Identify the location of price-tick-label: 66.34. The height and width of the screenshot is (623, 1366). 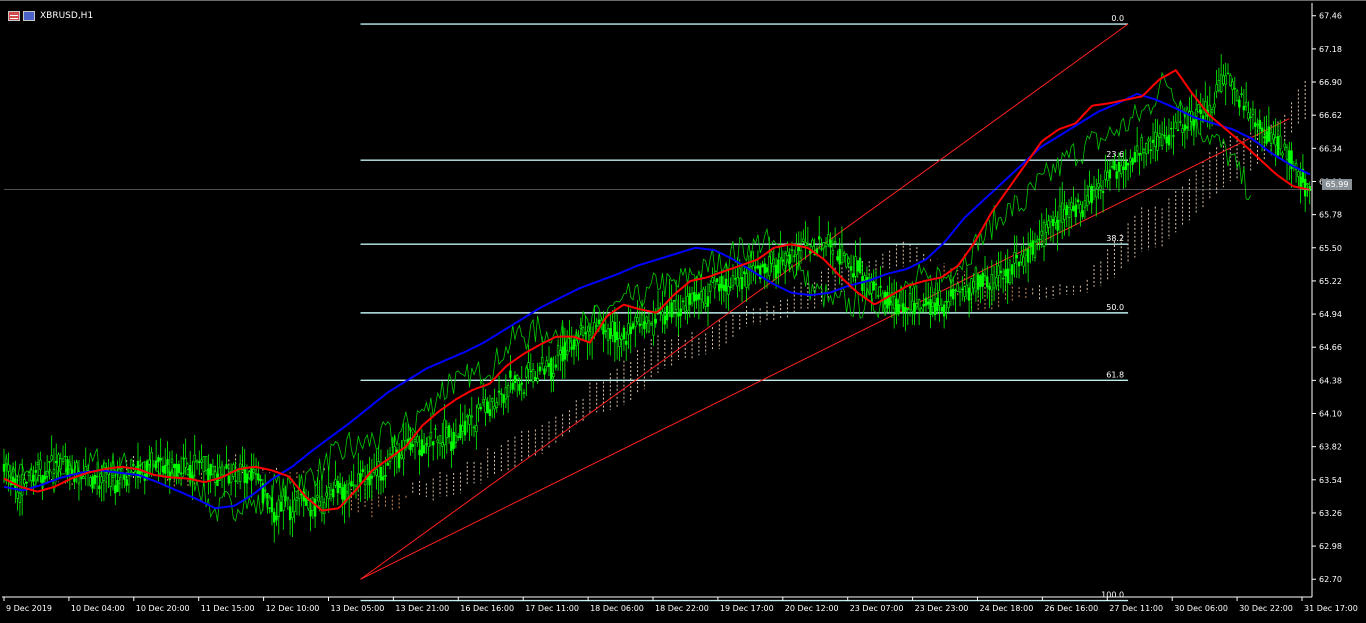
(1330, 148).